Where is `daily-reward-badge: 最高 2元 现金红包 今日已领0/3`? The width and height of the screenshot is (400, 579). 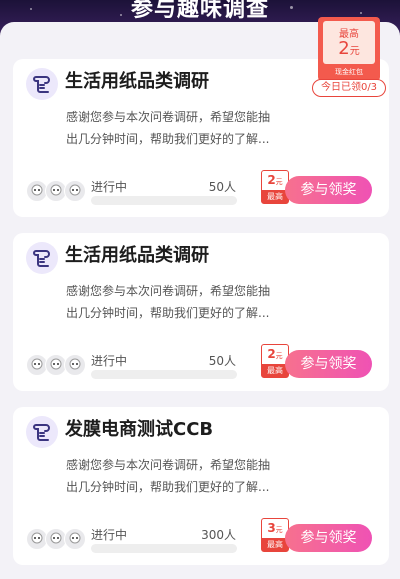 daily-reward-badge: 最高 2元 现金红包 今日已领0/3 is located at coordinates (349, 57).